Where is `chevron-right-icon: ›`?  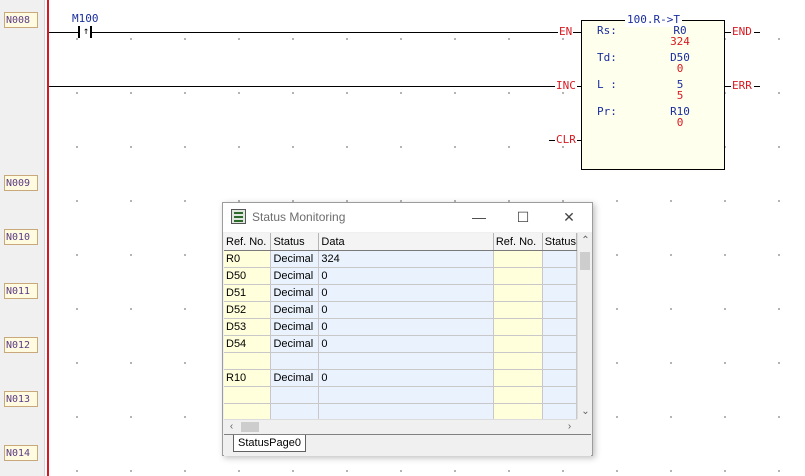 chevron-right-icon: › is located at coordinates (569, 426).